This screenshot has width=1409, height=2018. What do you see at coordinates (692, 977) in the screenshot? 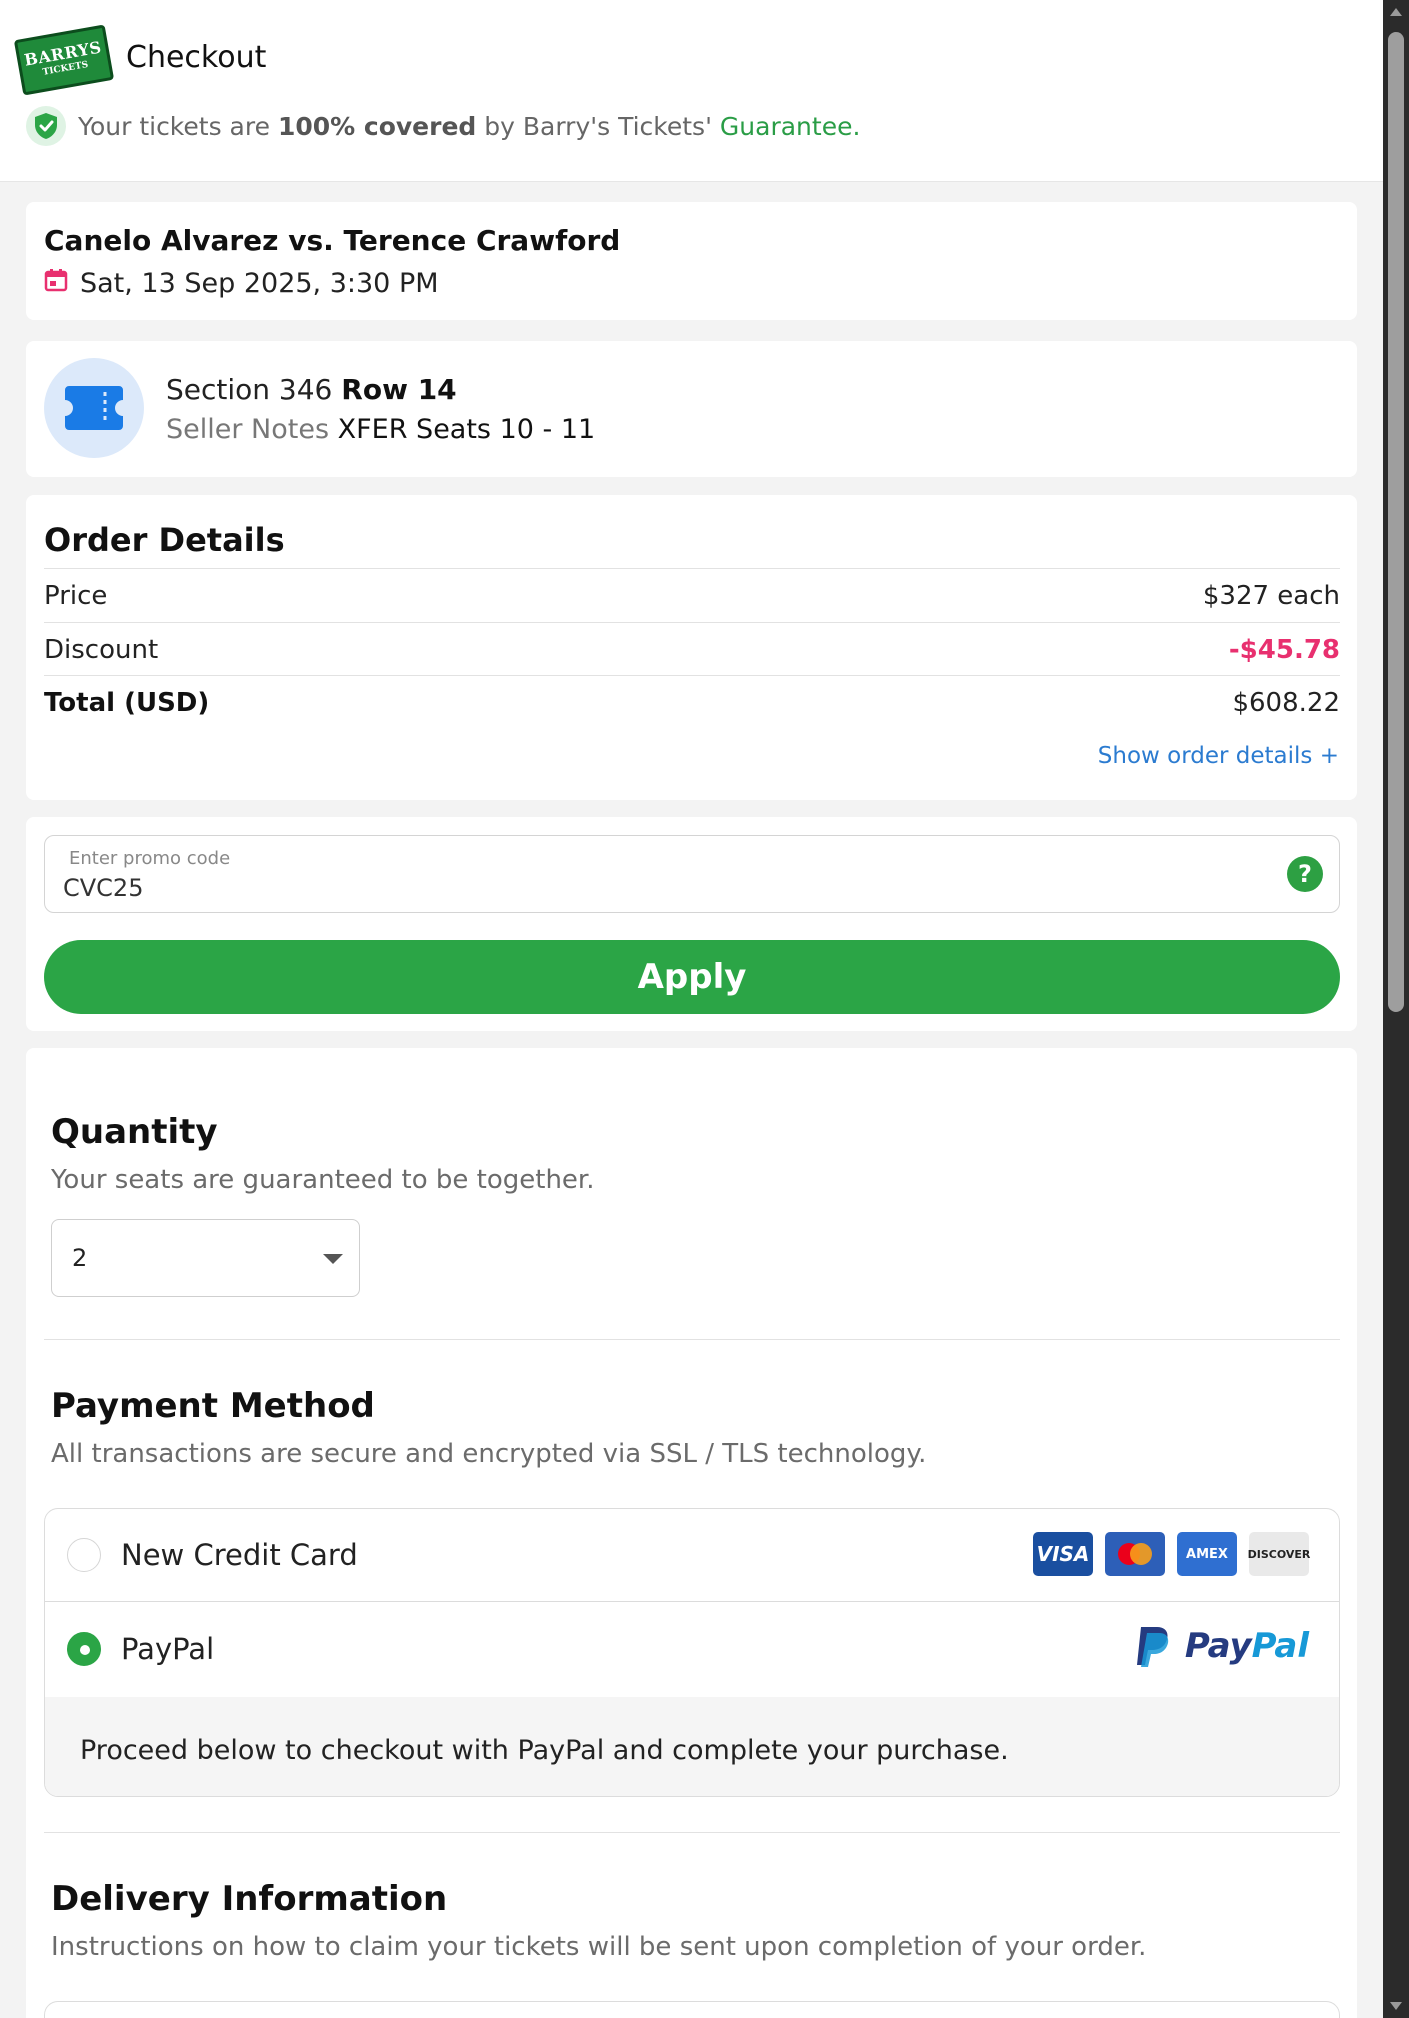
I see `apply-button: Apply` at bounding box center [692, 977].